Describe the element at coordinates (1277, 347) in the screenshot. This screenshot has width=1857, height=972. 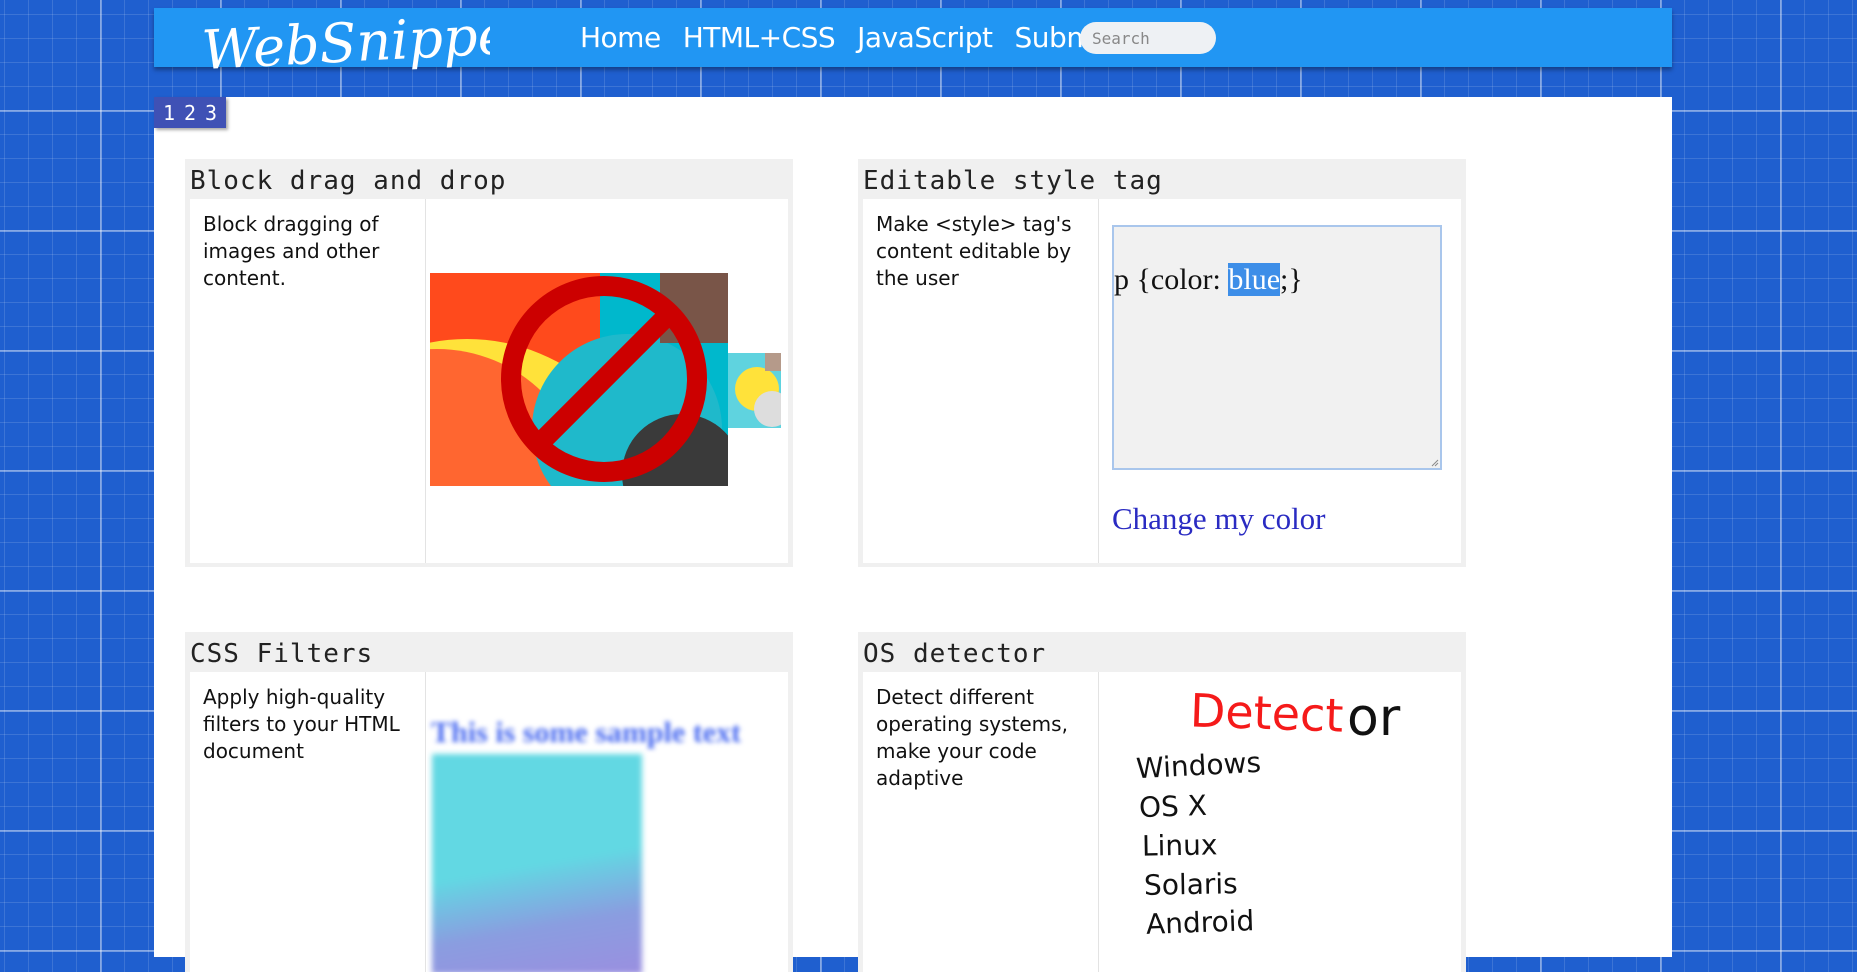
I see `editable-style-box: p {color: blue;}` at that location.